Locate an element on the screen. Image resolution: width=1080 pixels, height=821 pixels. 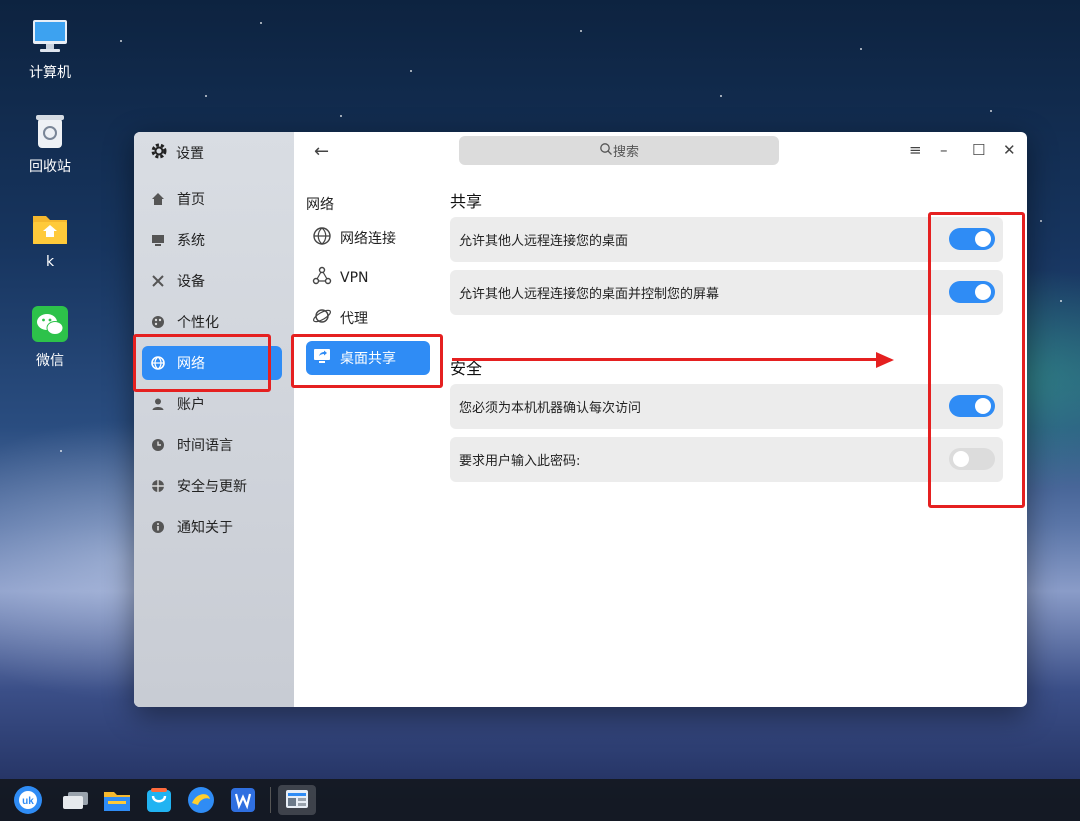
subnav-item-network-connection: 网络连接 is located at coordinates (368, 238).